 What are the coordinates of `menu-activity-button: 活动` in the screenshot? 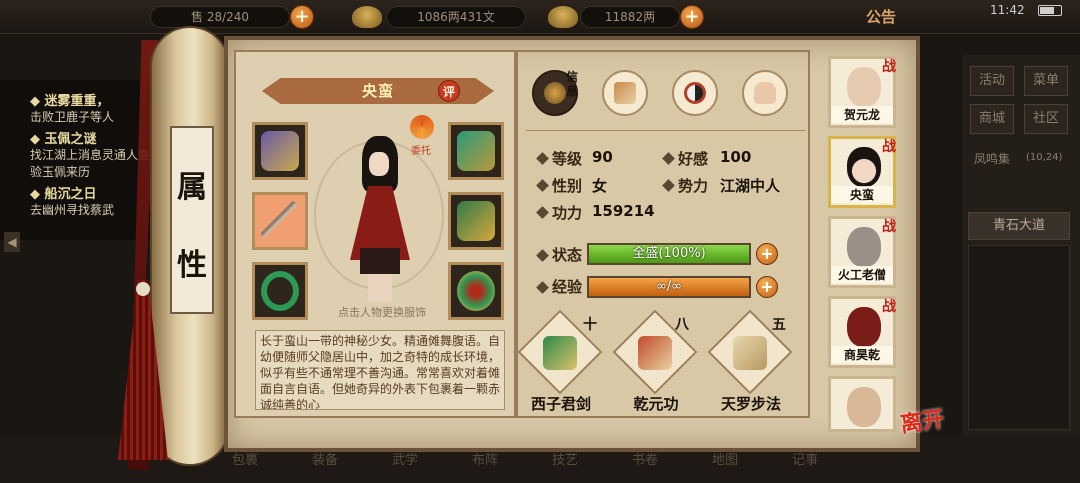 It's located at (992, 81).